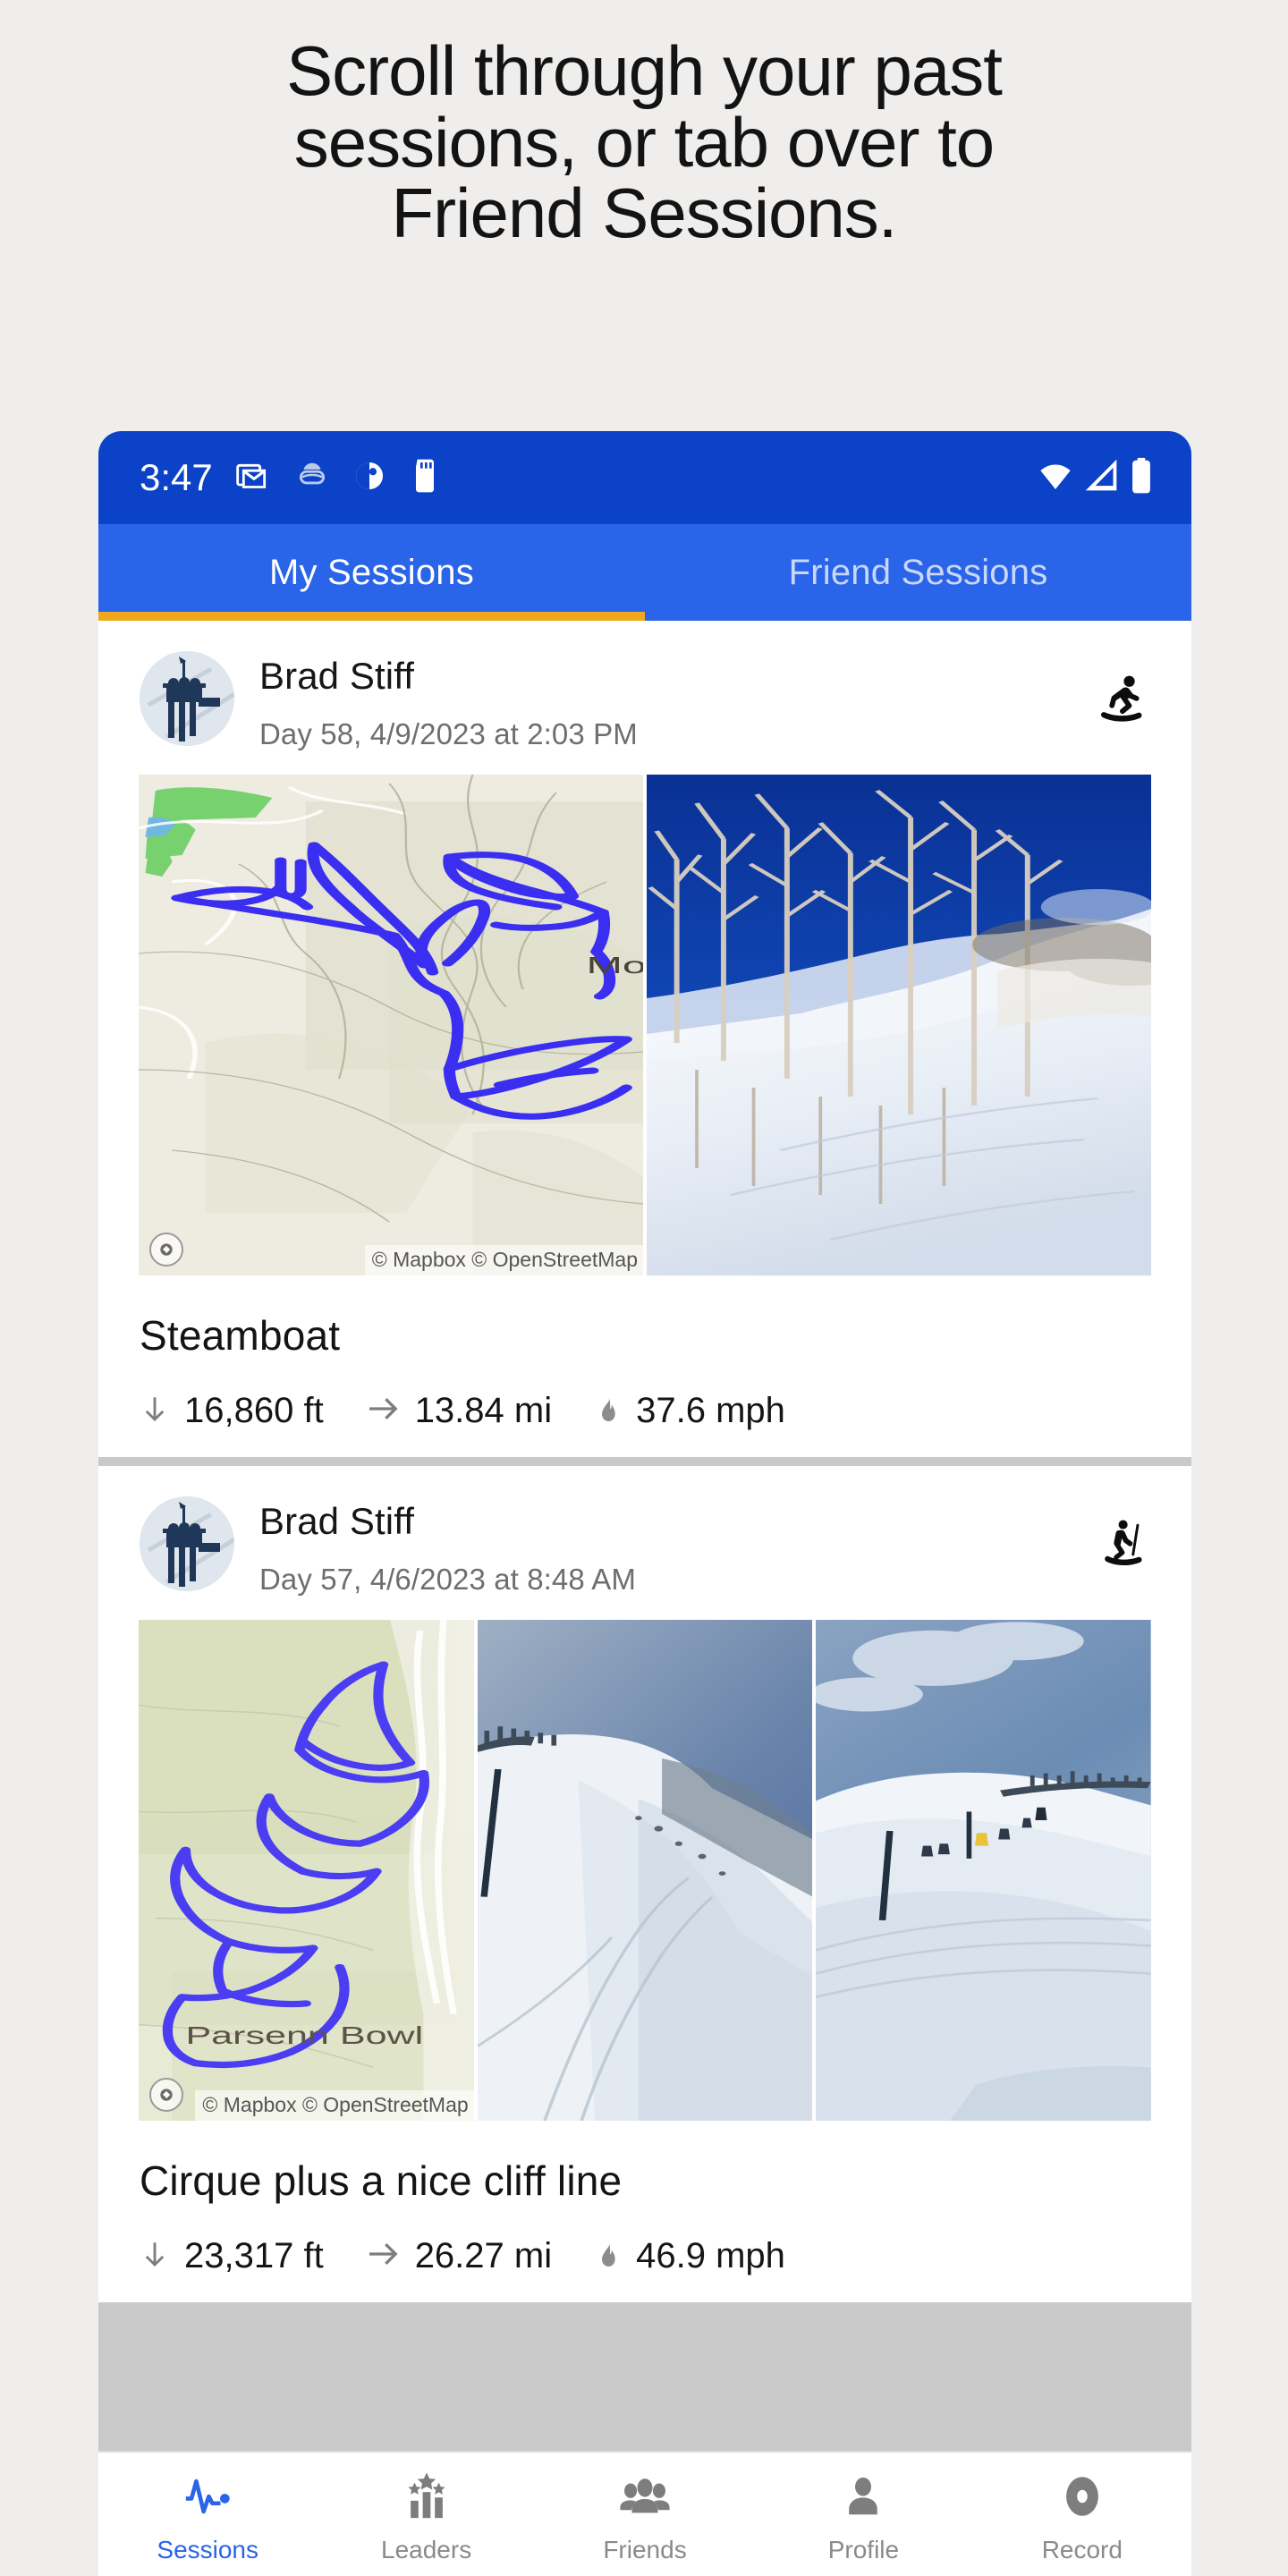  I want to click on stat-vertical: 23,317 ft, so click(232, 2256).